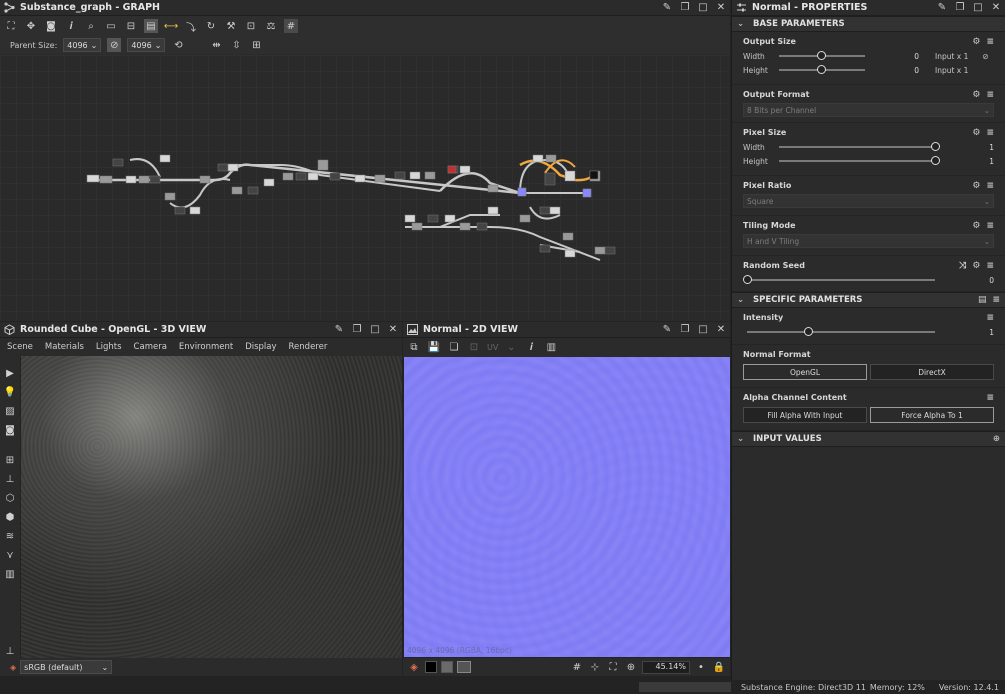 The height and width of the screenshot is (694, 1005). What do you see at coordinates (447, 667) in the screenshot?
I see `gray-swatch` at bounding box center [447, 667].